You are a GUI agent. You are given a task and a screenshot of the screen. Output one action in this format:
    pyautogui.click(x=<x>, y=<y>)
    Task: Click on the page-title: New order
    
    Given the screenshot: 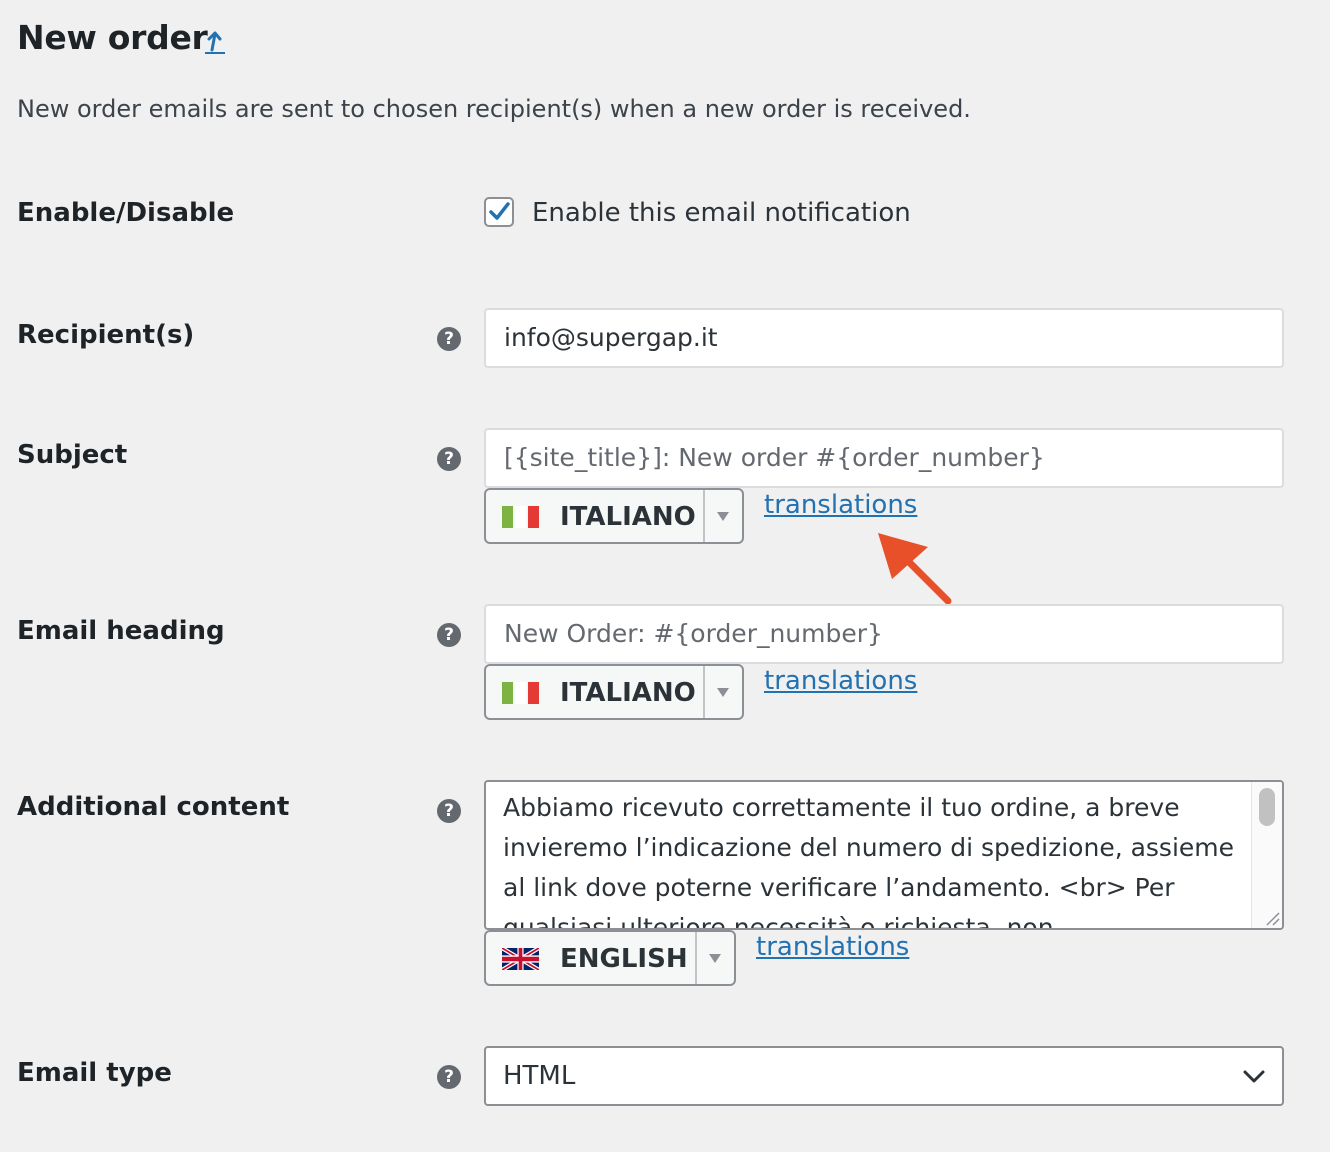 What is the action you would take?
    pyautogui.click(x=112, y=37)
    